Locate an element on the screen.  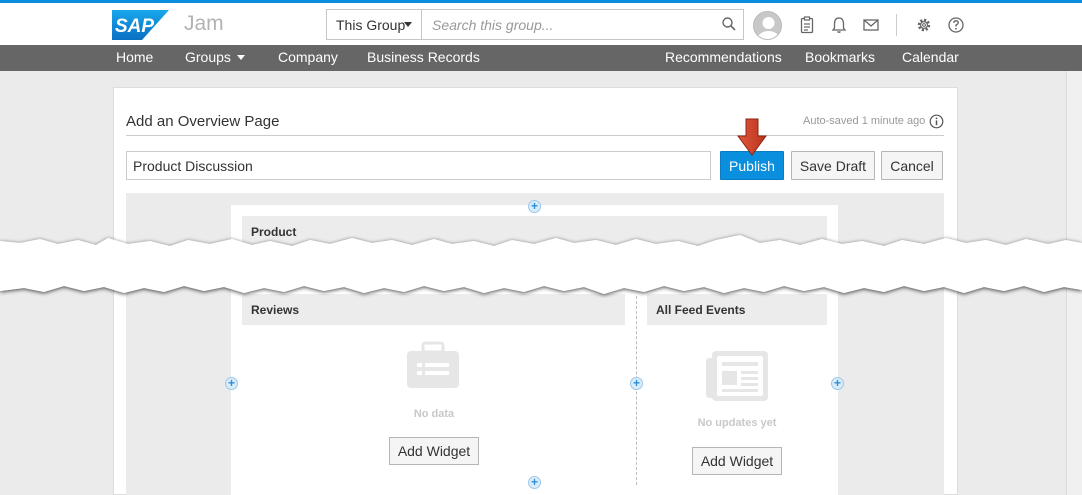
gear-icon is located at coordinates (924, 25).